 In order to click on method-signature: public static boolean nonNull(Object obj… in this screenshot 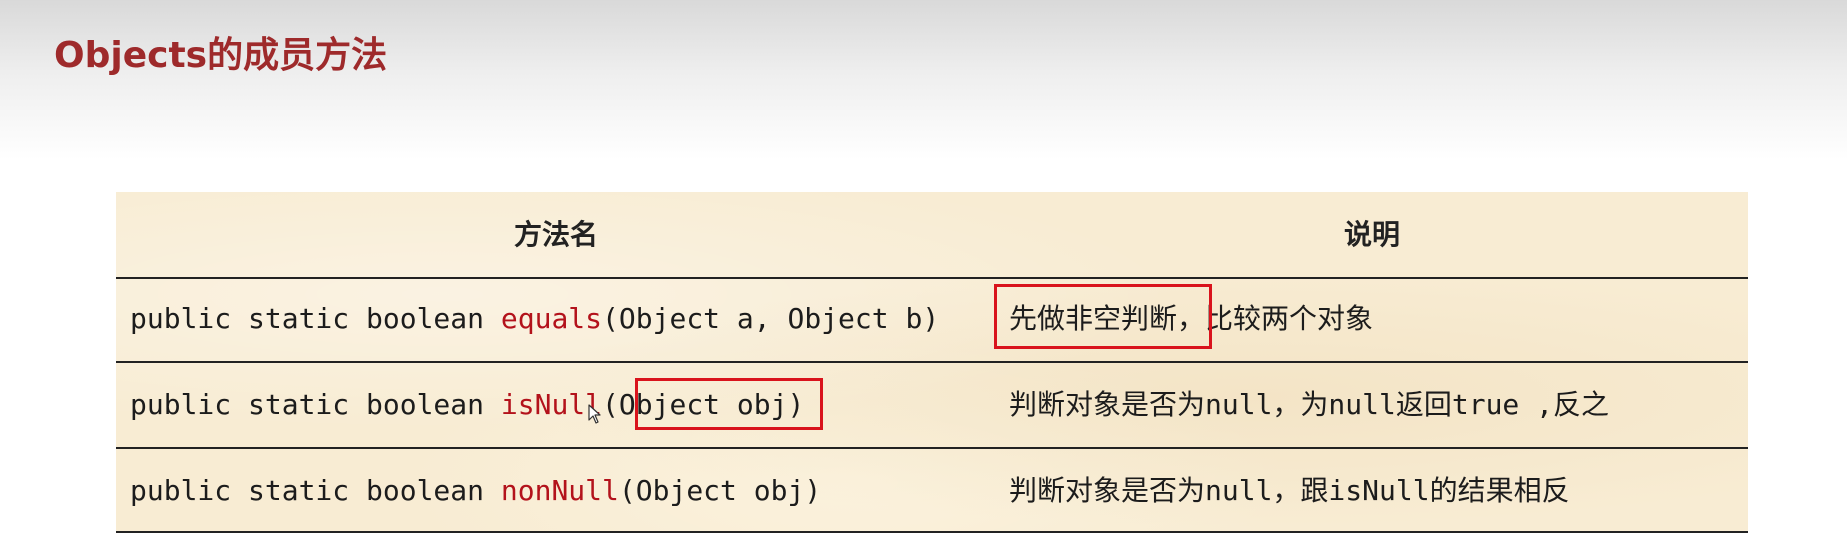, I will do `click(475, 491)`.